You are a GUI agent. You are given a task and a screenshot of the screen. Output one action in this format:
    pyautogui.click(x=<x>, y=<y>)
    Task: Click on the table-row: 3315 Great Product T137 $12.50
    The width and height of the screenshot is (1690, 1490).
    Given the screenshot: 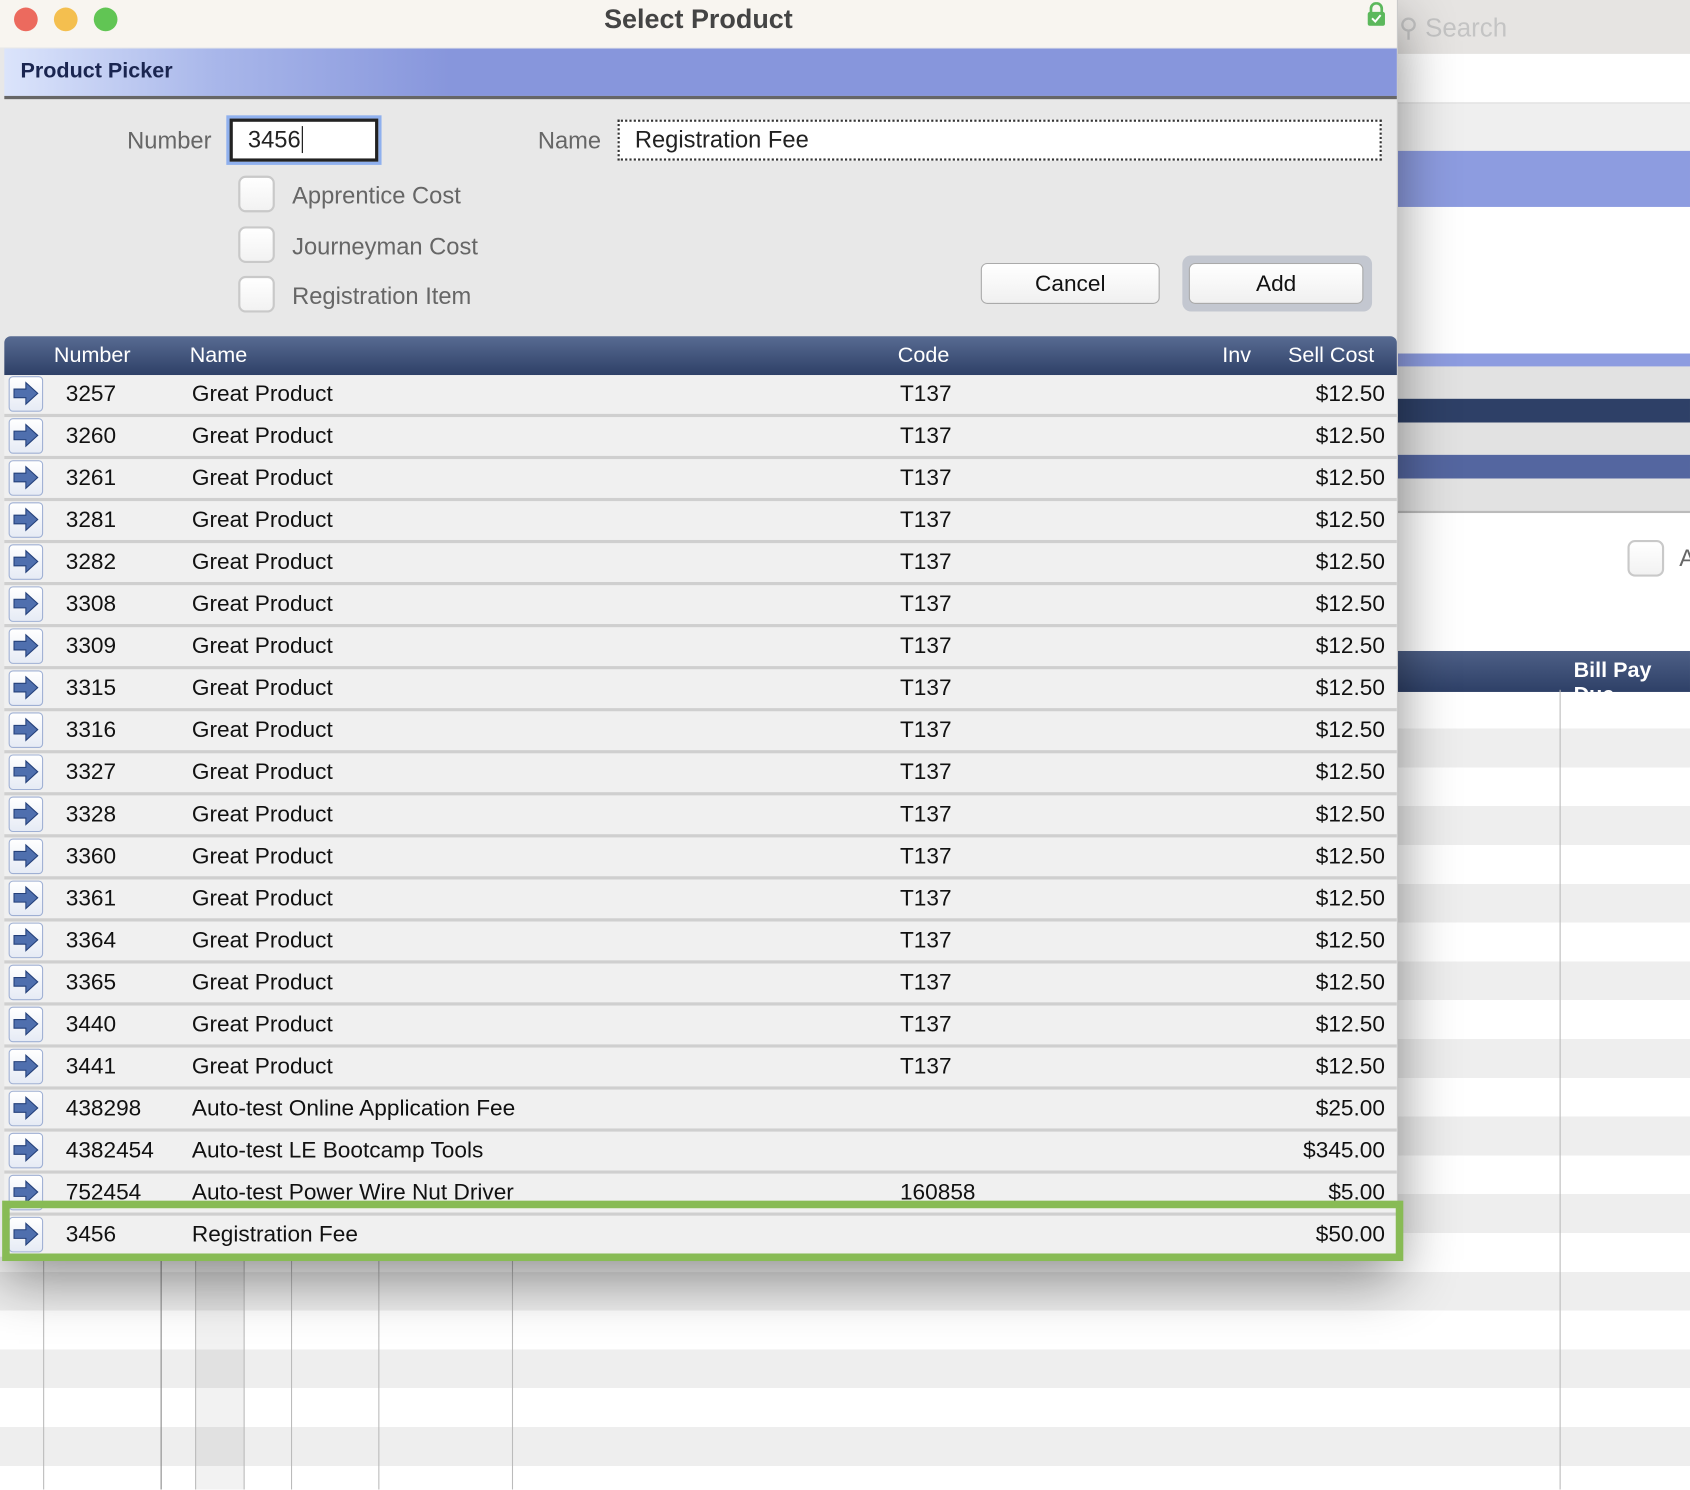 What is the action you would take?
    pyautogui.click(x=700, y=690)
    